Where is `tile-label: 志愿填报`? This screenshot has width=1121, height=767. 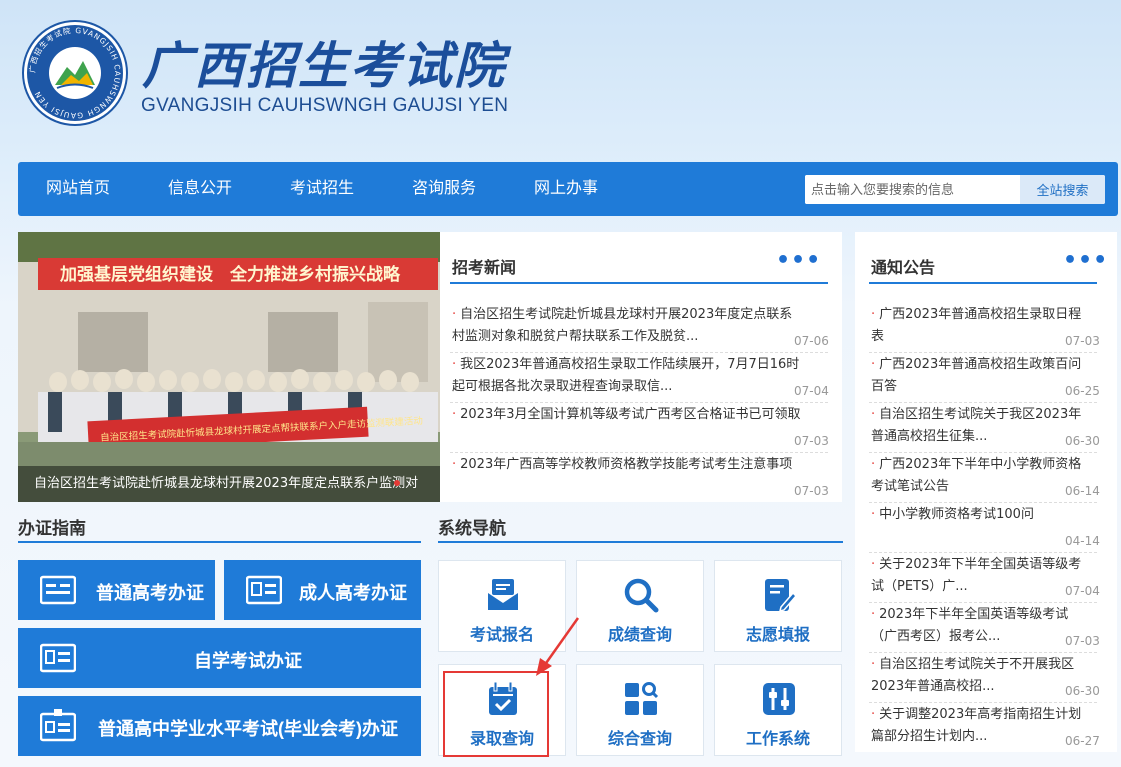
tile-label: 志愿填报 is located at coordinates (777, 635).